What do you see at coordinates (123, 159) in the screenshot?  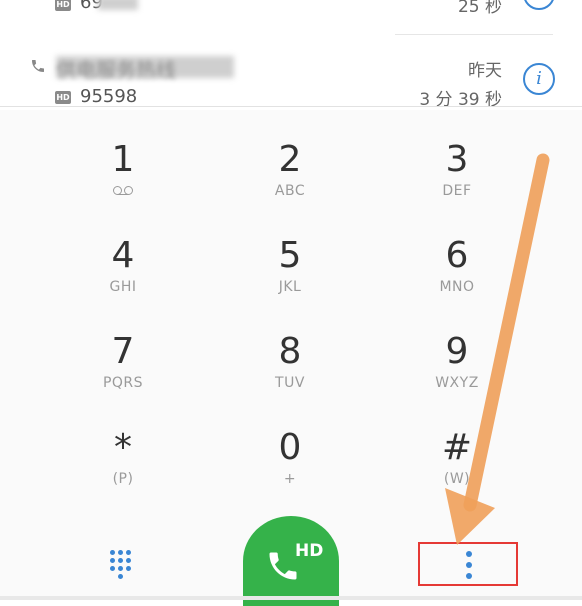 I see `key-digit: 1` at bounding box center [123, 159].